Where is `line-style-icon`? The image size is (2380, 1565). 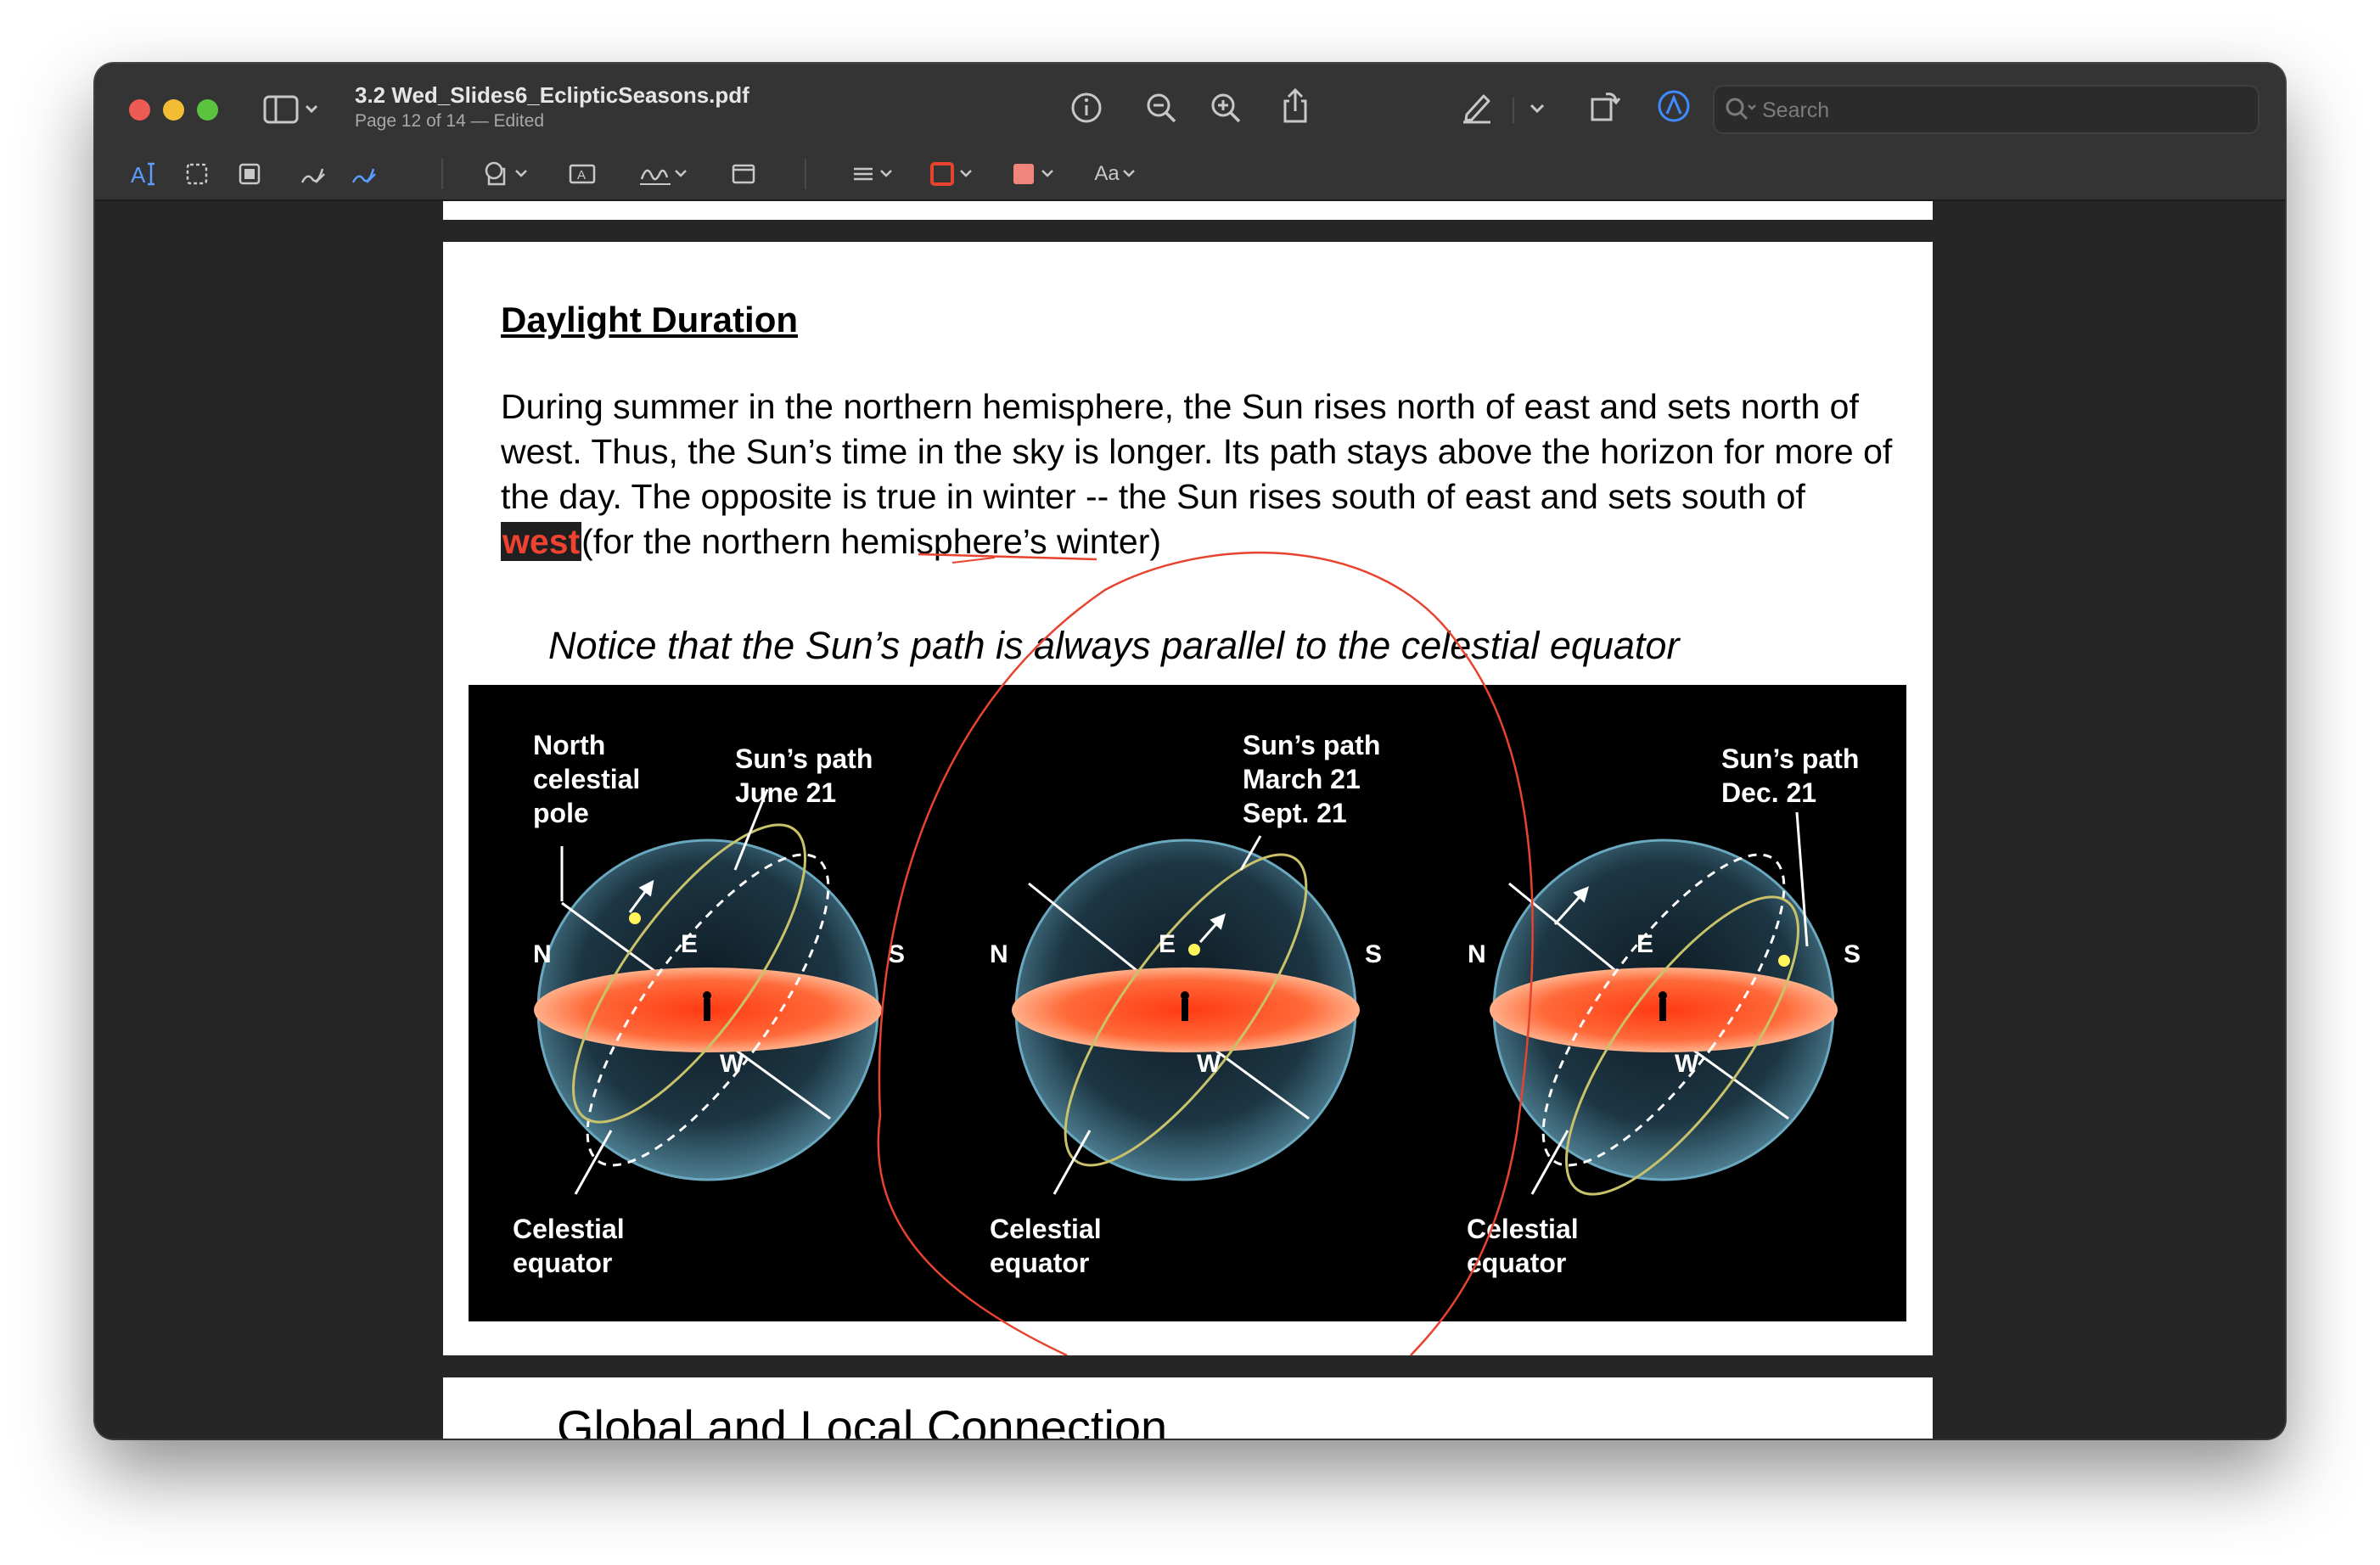
line-style-icon is located at coordinates (873, 174).